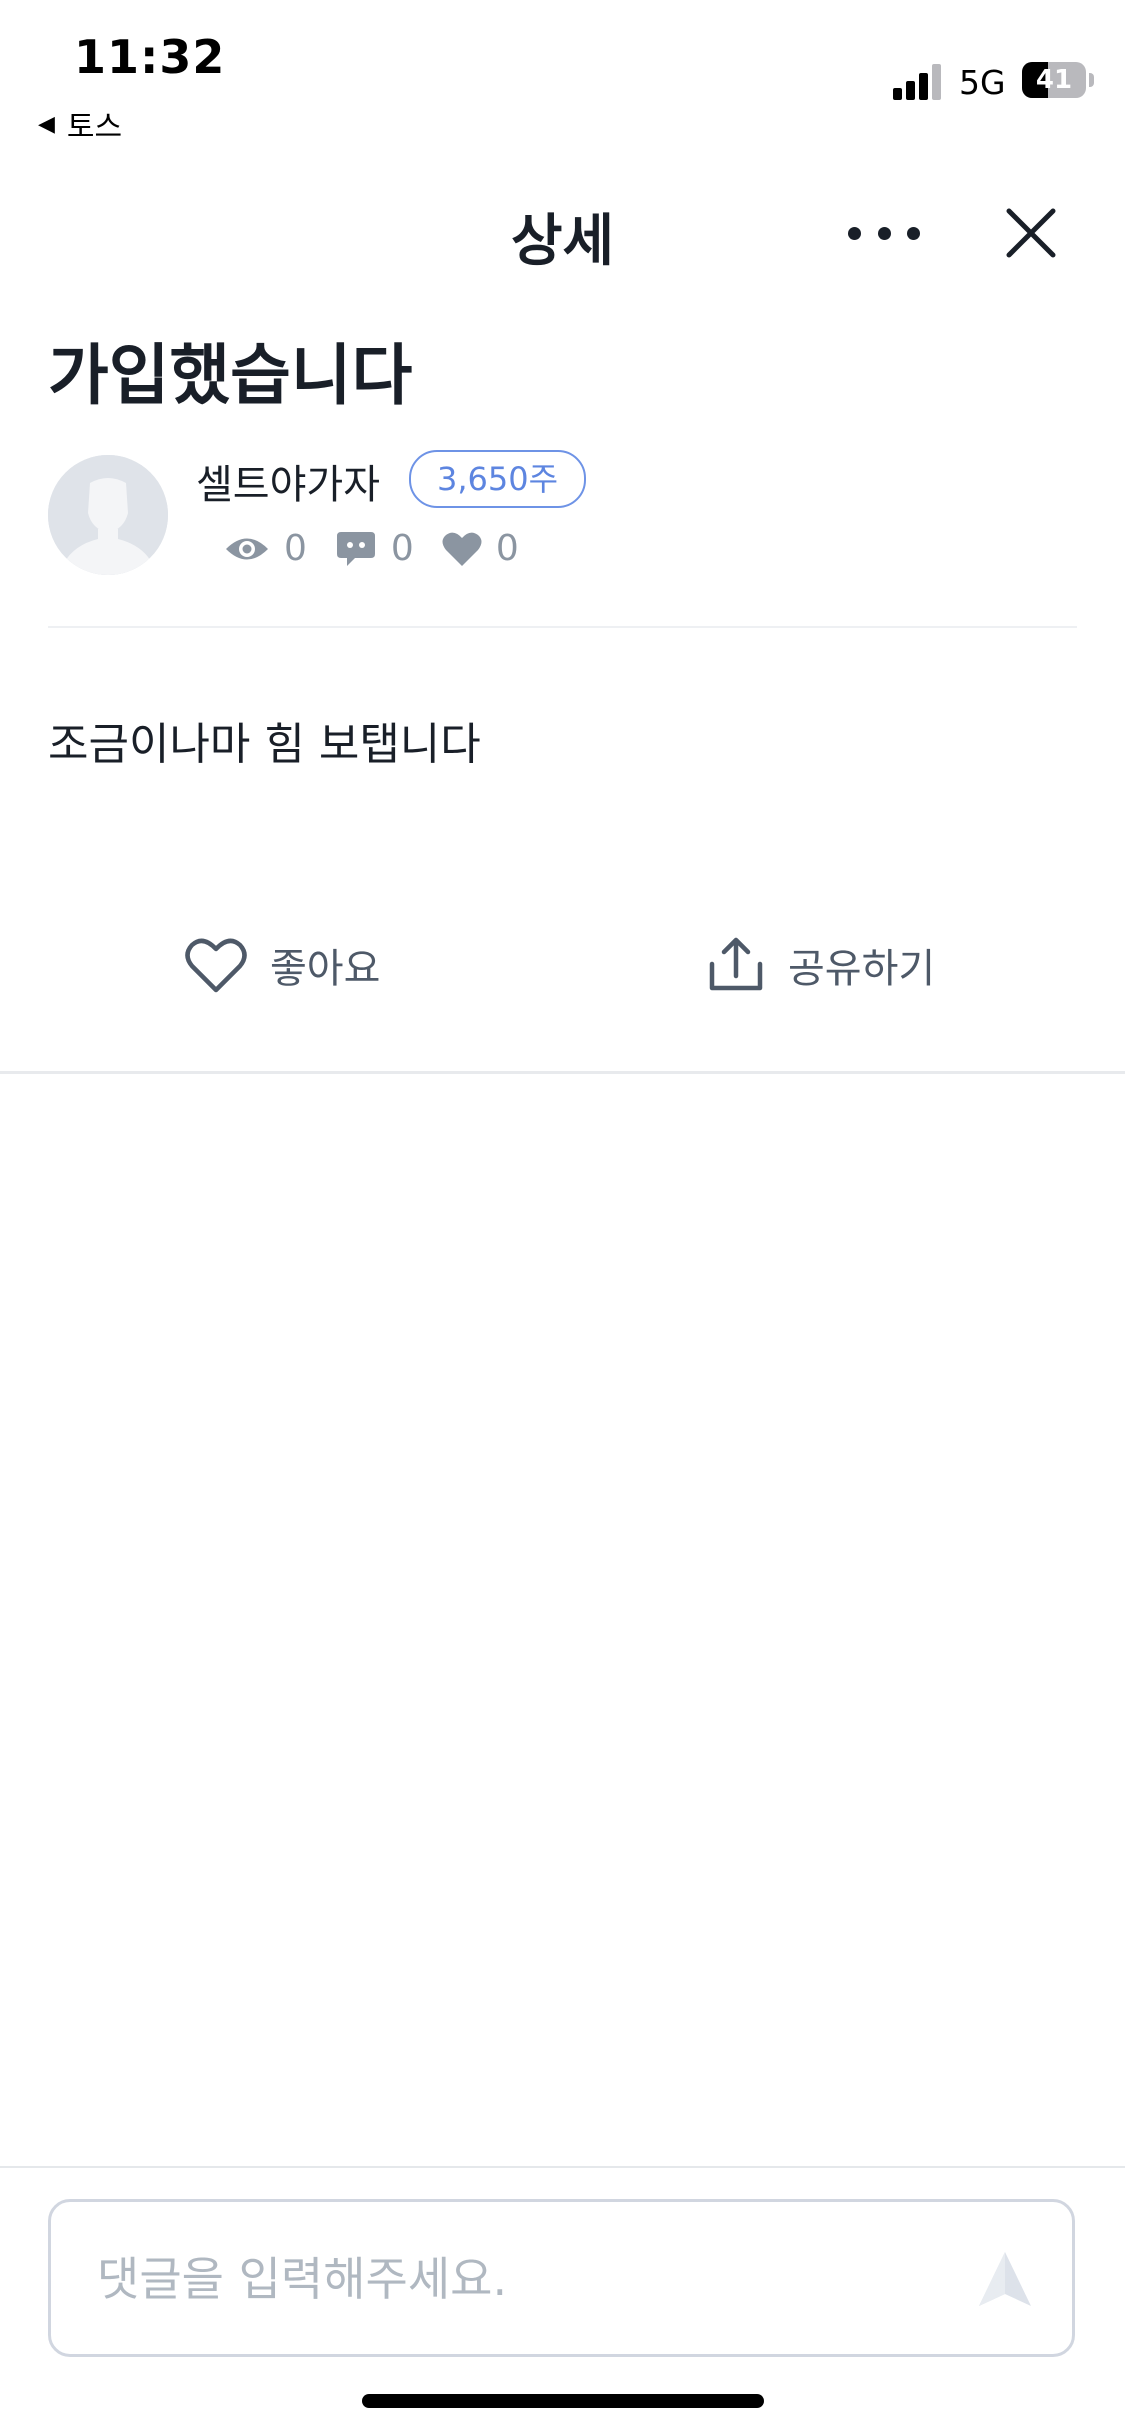 The image size is (1125, 2436). Describe the element at coordinates (522, 2279) in the screenshot. I see `comment-input` at that location.